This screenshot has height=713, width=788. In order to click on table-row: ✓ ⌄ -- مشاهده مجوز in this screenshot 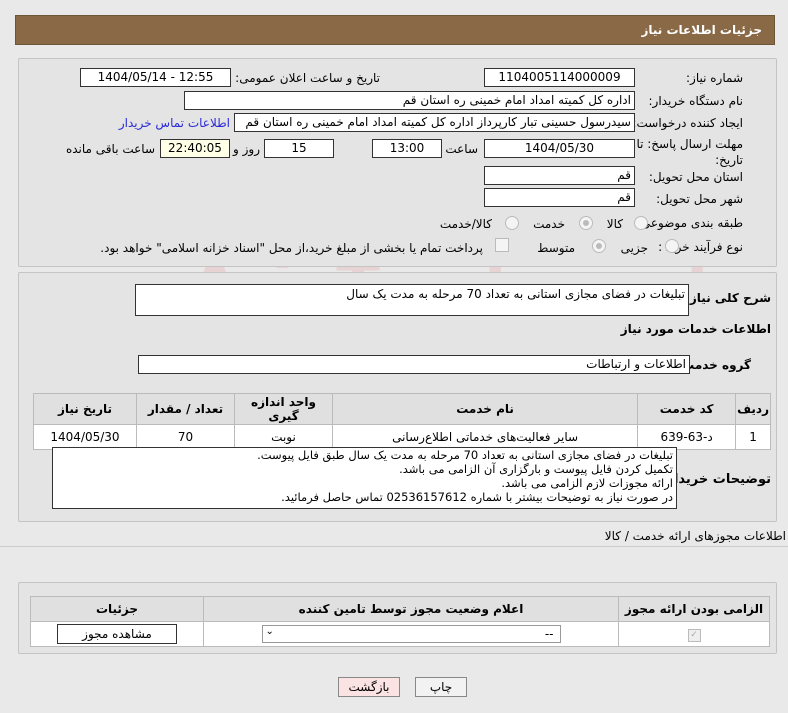, I will do `click(400, 634)`.